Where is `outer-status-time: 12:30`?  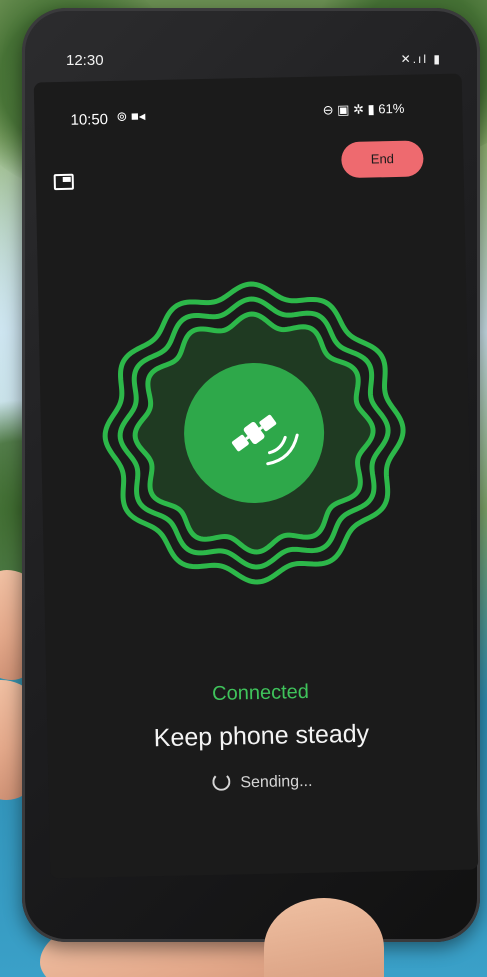 outer-status-time: 12:30 is located at coordinates (85, 60).